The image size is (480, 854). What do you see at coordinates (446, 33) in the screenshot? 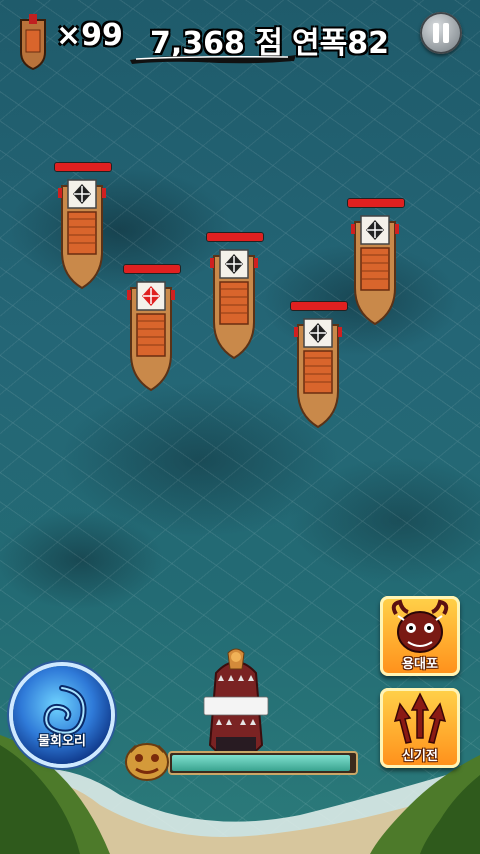
I see `pause-icon-bar` at bounding box center [446, 33].